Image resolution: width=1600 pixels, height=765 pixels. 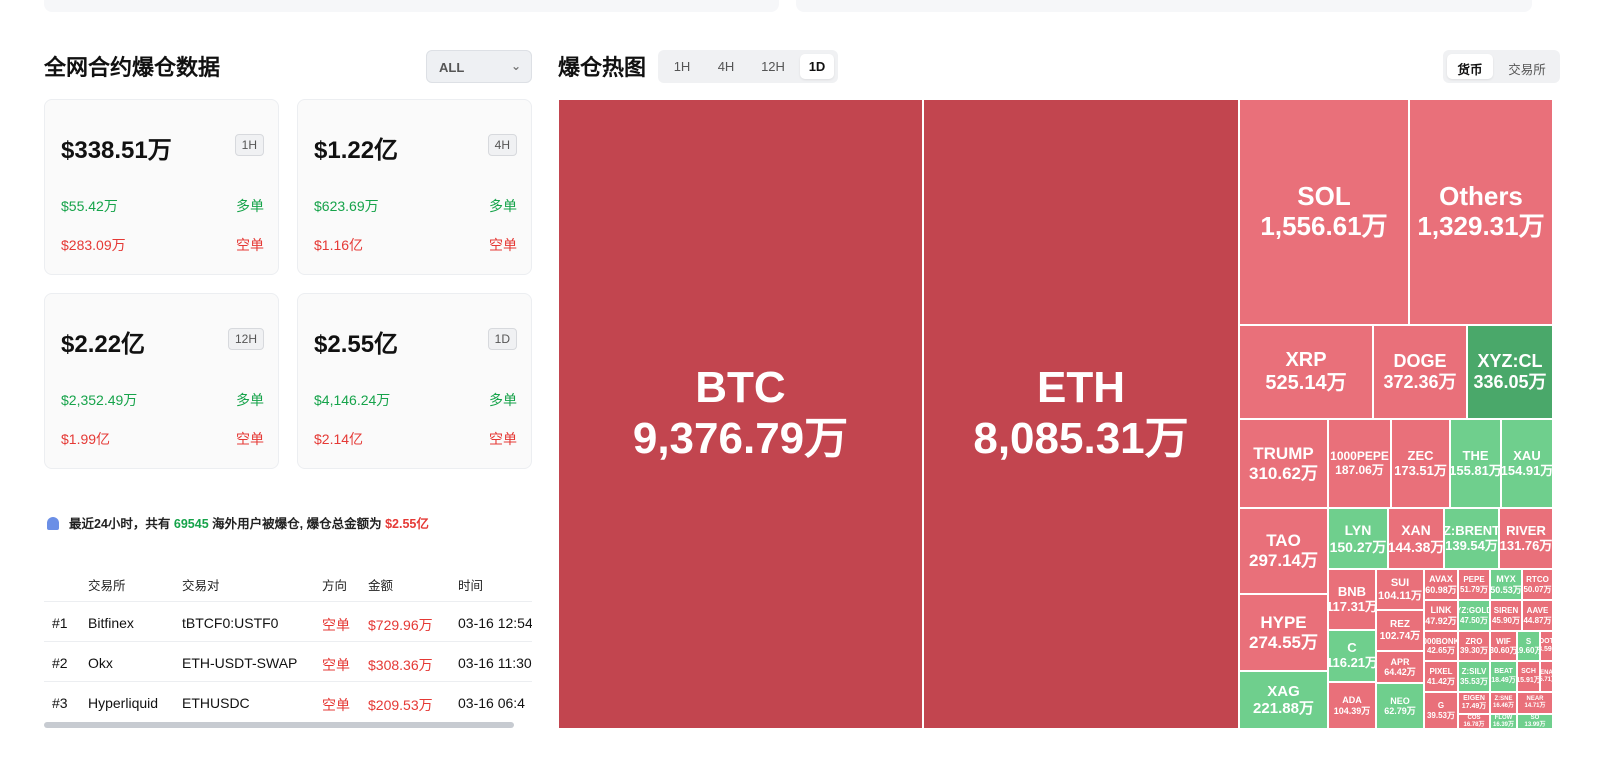 What do you see at coordinates (479, 66) in the screenshot?
I see `exchange-filter-select: ALL ⌄` at bounding box center [479, 66].